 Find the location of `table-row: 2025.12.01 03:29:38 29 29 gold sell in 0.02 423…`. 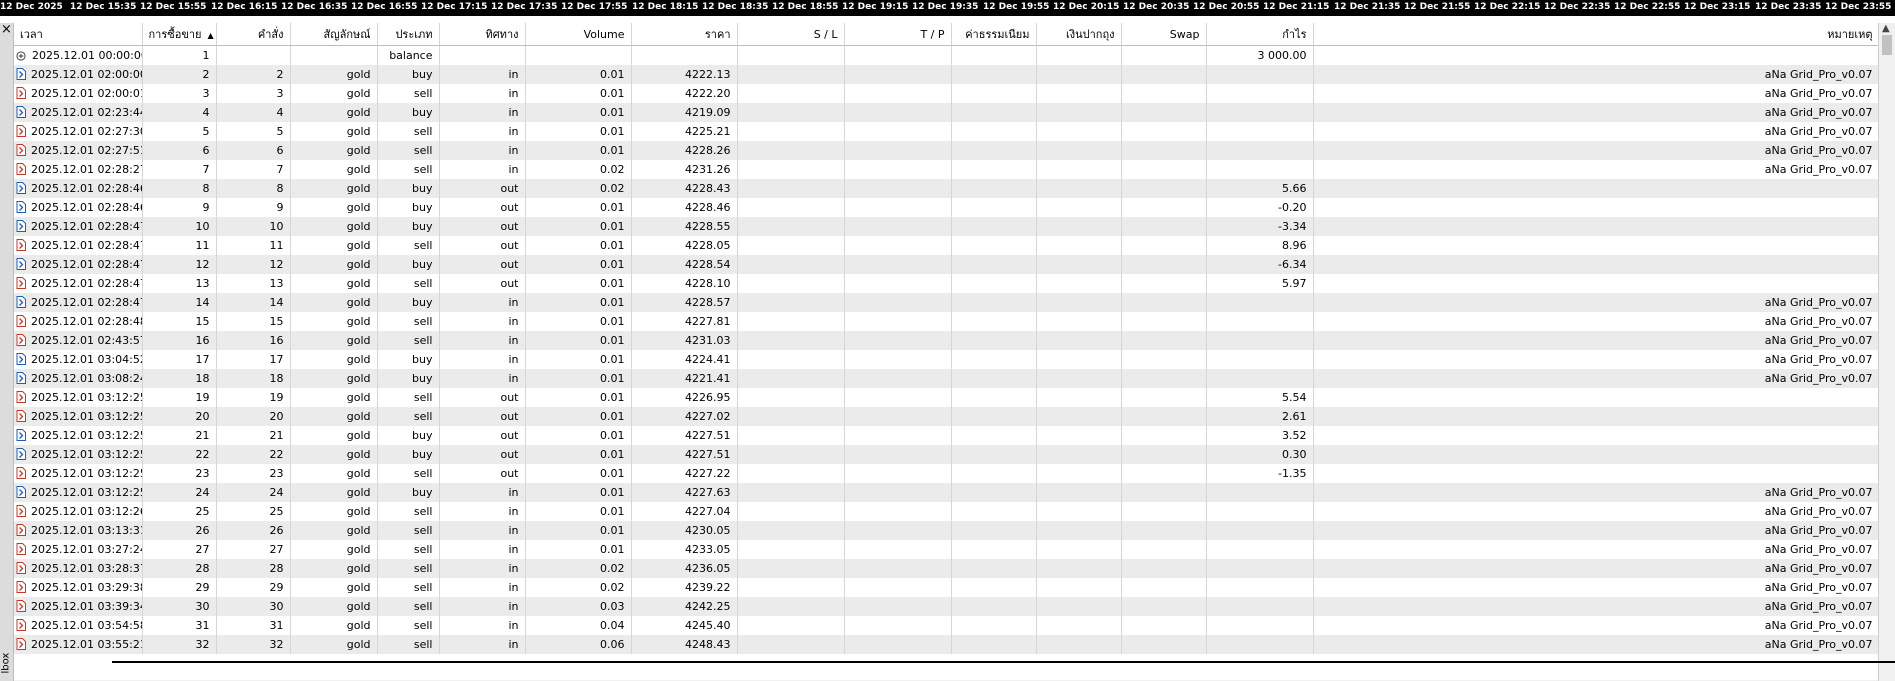

table-row: 2025.12.01 03:29:38 29 29 gold sell in 0.02 423… is located at coordinates (946, 587).